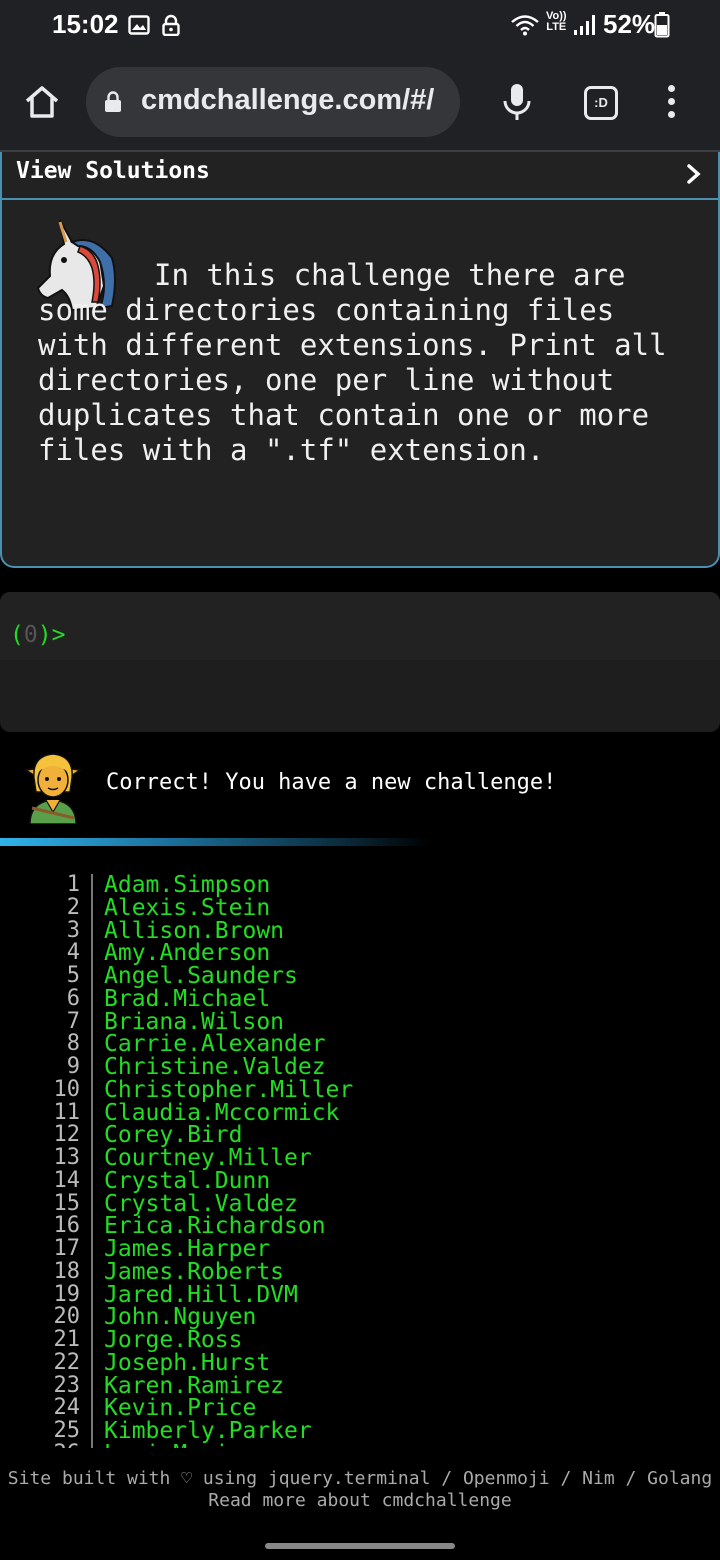 The image size is (720, 1560). Describe the element at coordinates (229, 1089) in the screenshot. I see `output-value: Christopher.Miller` at that location.